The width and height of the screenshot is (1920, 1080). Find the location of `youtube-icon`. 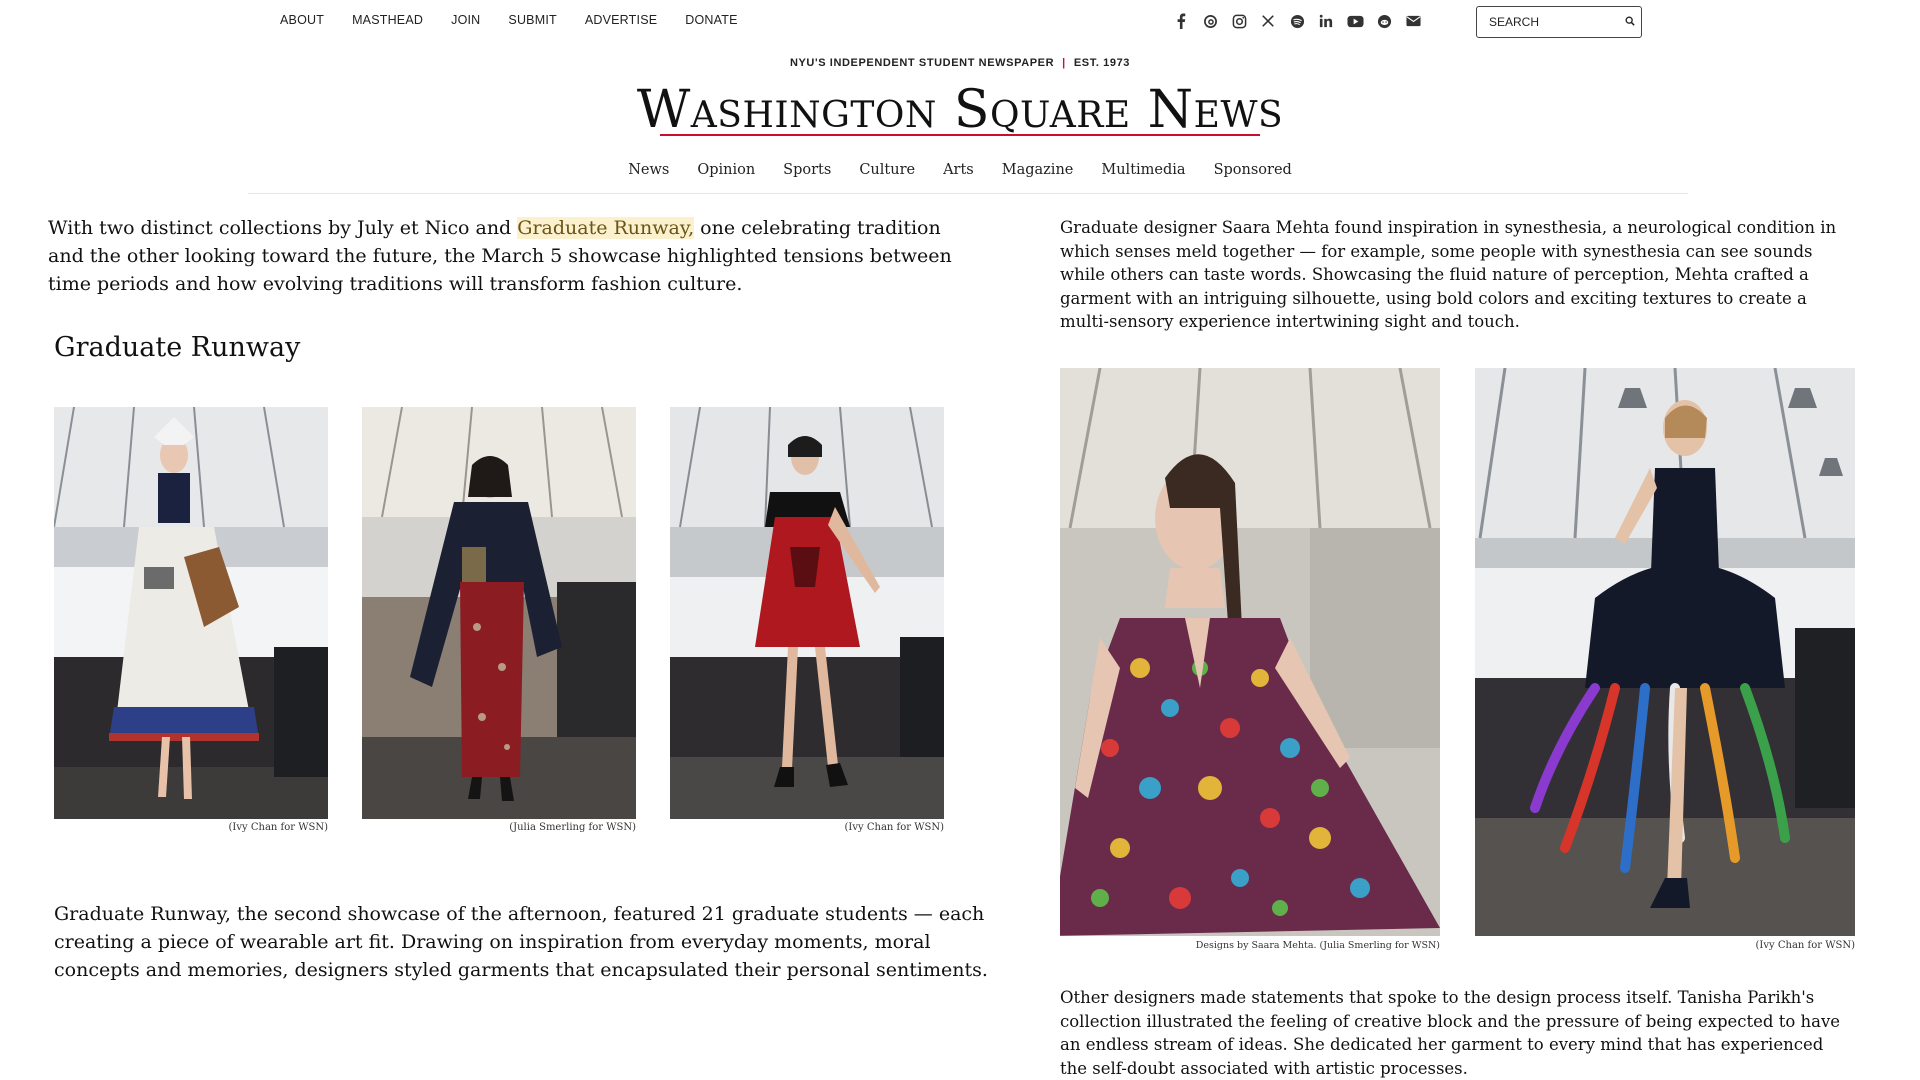

youtube-icon is located at coordinates (1355, 21).